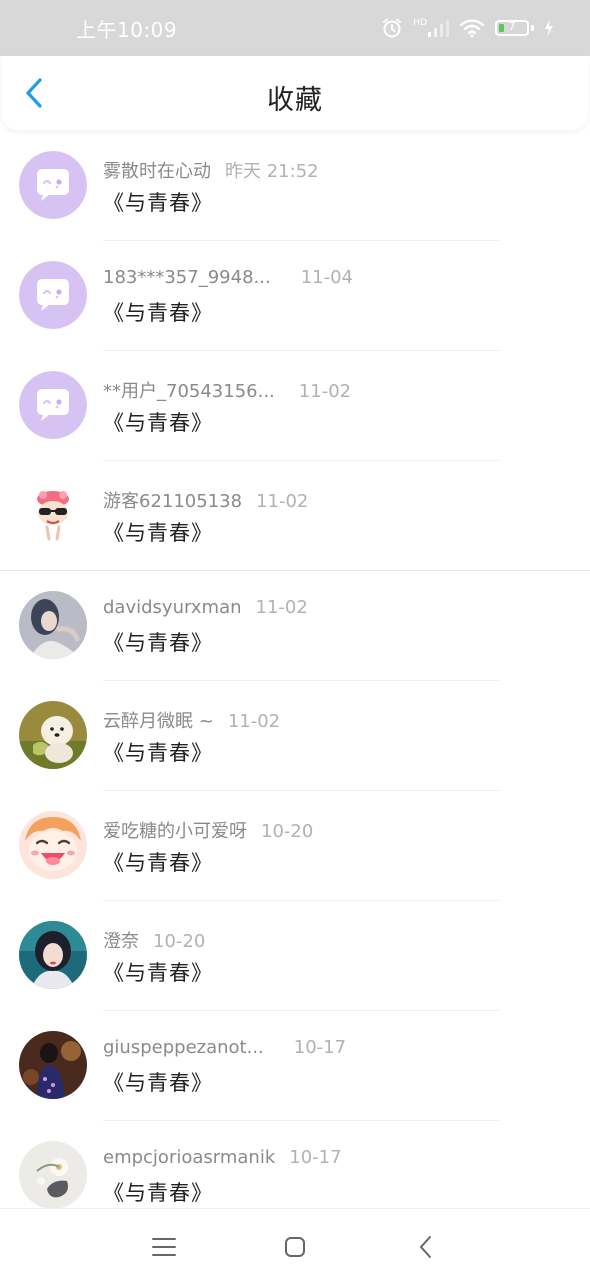 The image size is (590, 1280). I want to click on user-name: **用户_70543156... 11-02, so click(227, 390).